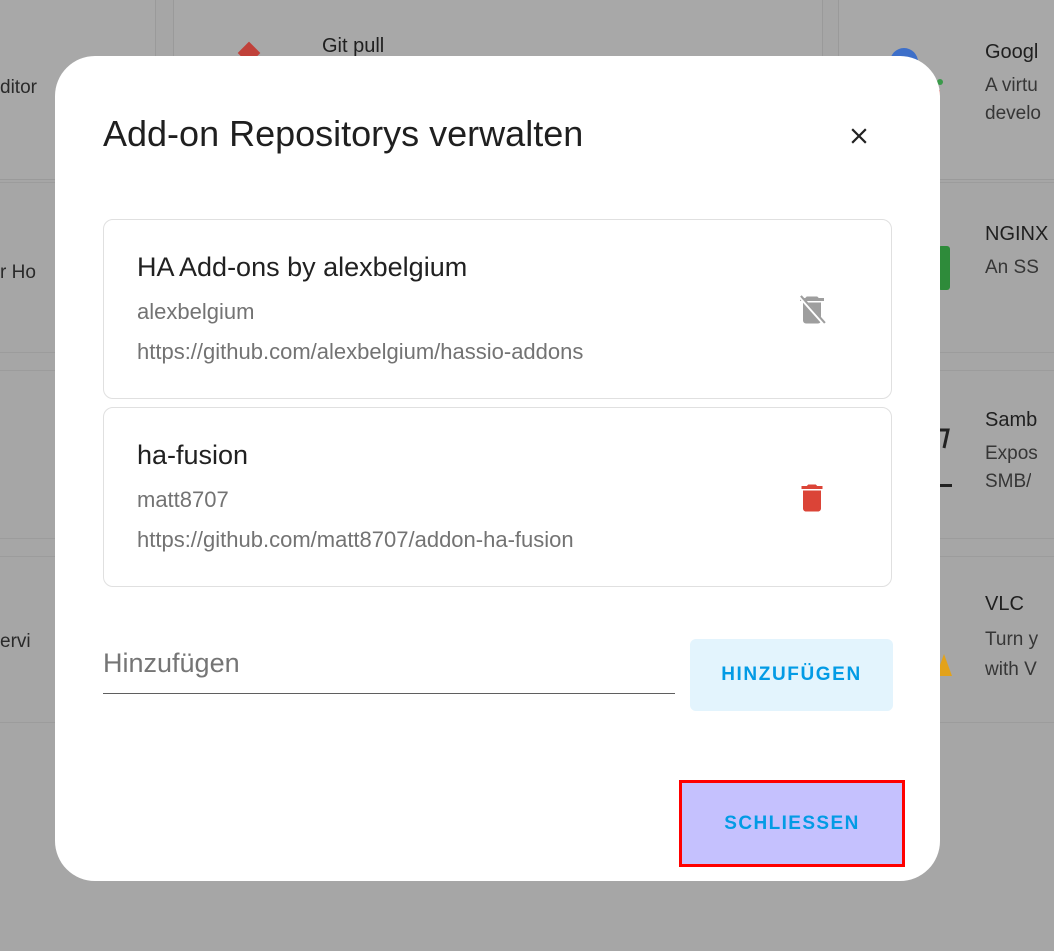 Image resolution: width=1054 pixels, height=951 pixels. Describe the element at coordinates (1011, 420) in the screenshot. I see `store-card-title: Samb` at that location.